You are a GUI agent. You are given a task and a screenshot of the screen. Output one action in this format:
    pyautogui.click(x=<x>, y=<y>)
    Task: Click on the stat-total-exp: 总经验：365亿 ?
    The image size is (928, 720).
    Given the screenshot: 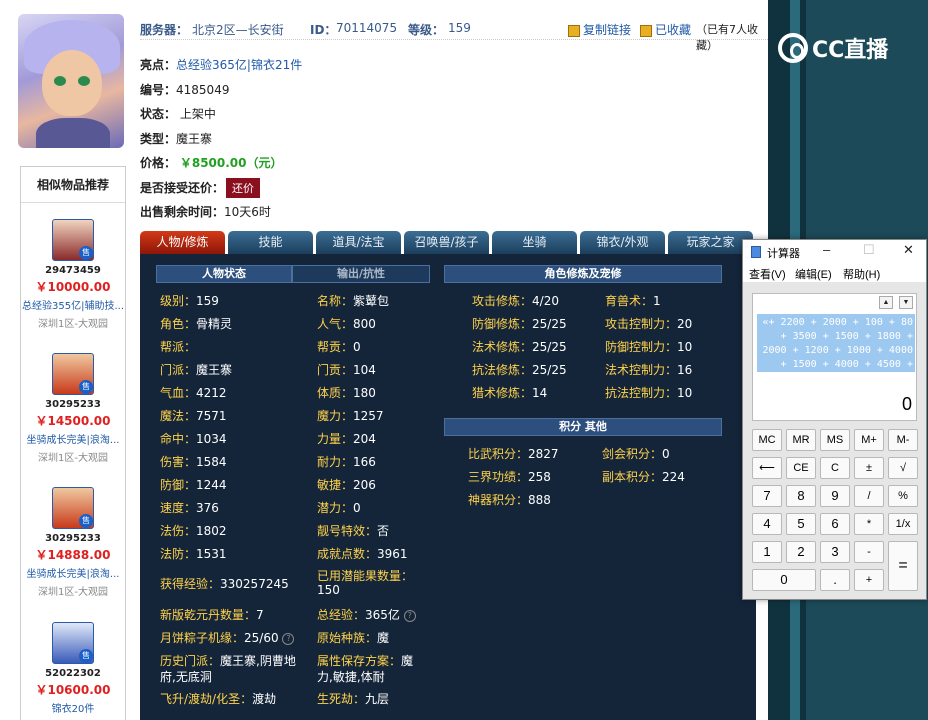 What is the action you would take?
    pyautogui.click(x=366, y=614)
    